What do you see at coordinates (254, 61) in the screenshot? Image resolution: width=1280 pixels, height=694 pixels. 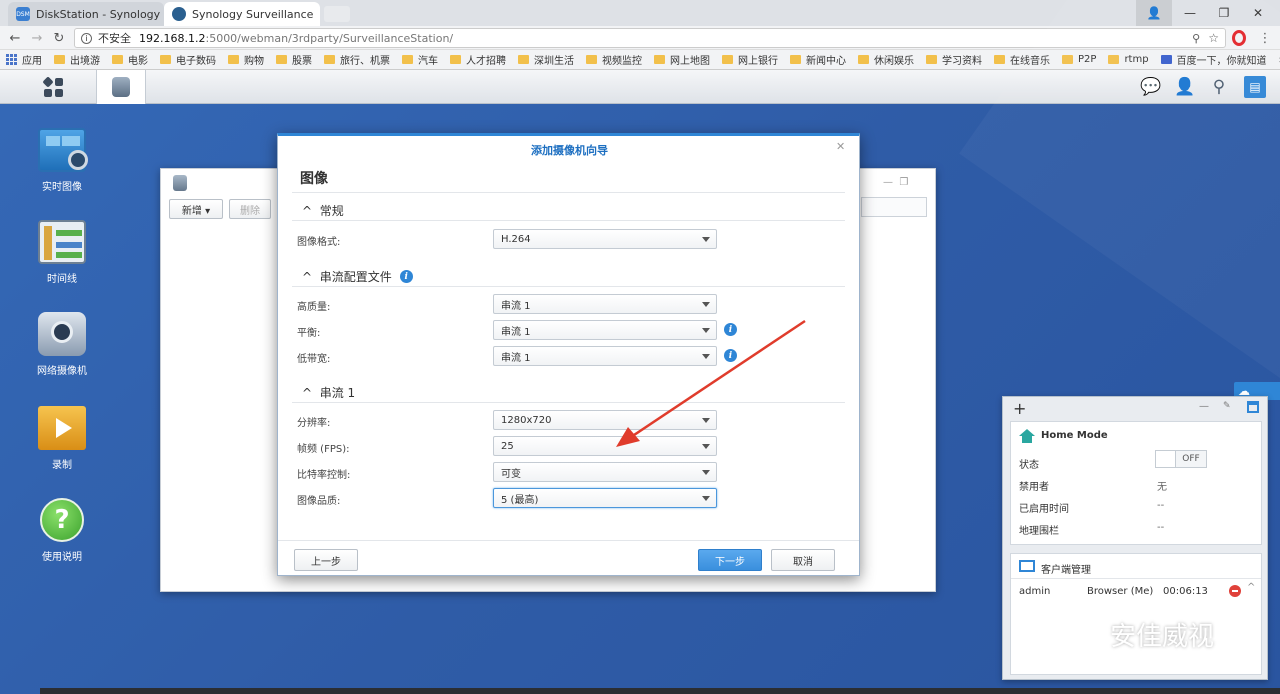 I see `bookmark-label: 购物` at bounding box center [254, 61].